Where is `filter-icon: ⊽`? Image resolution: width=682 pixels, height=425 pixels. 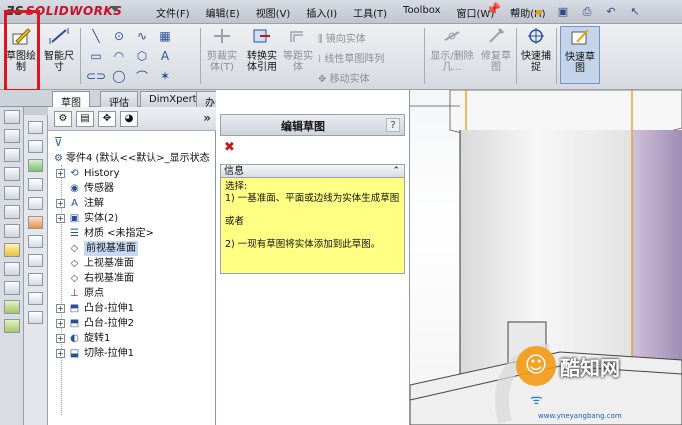 filter-icon: ⊽ is located at coordinates (58, 142).